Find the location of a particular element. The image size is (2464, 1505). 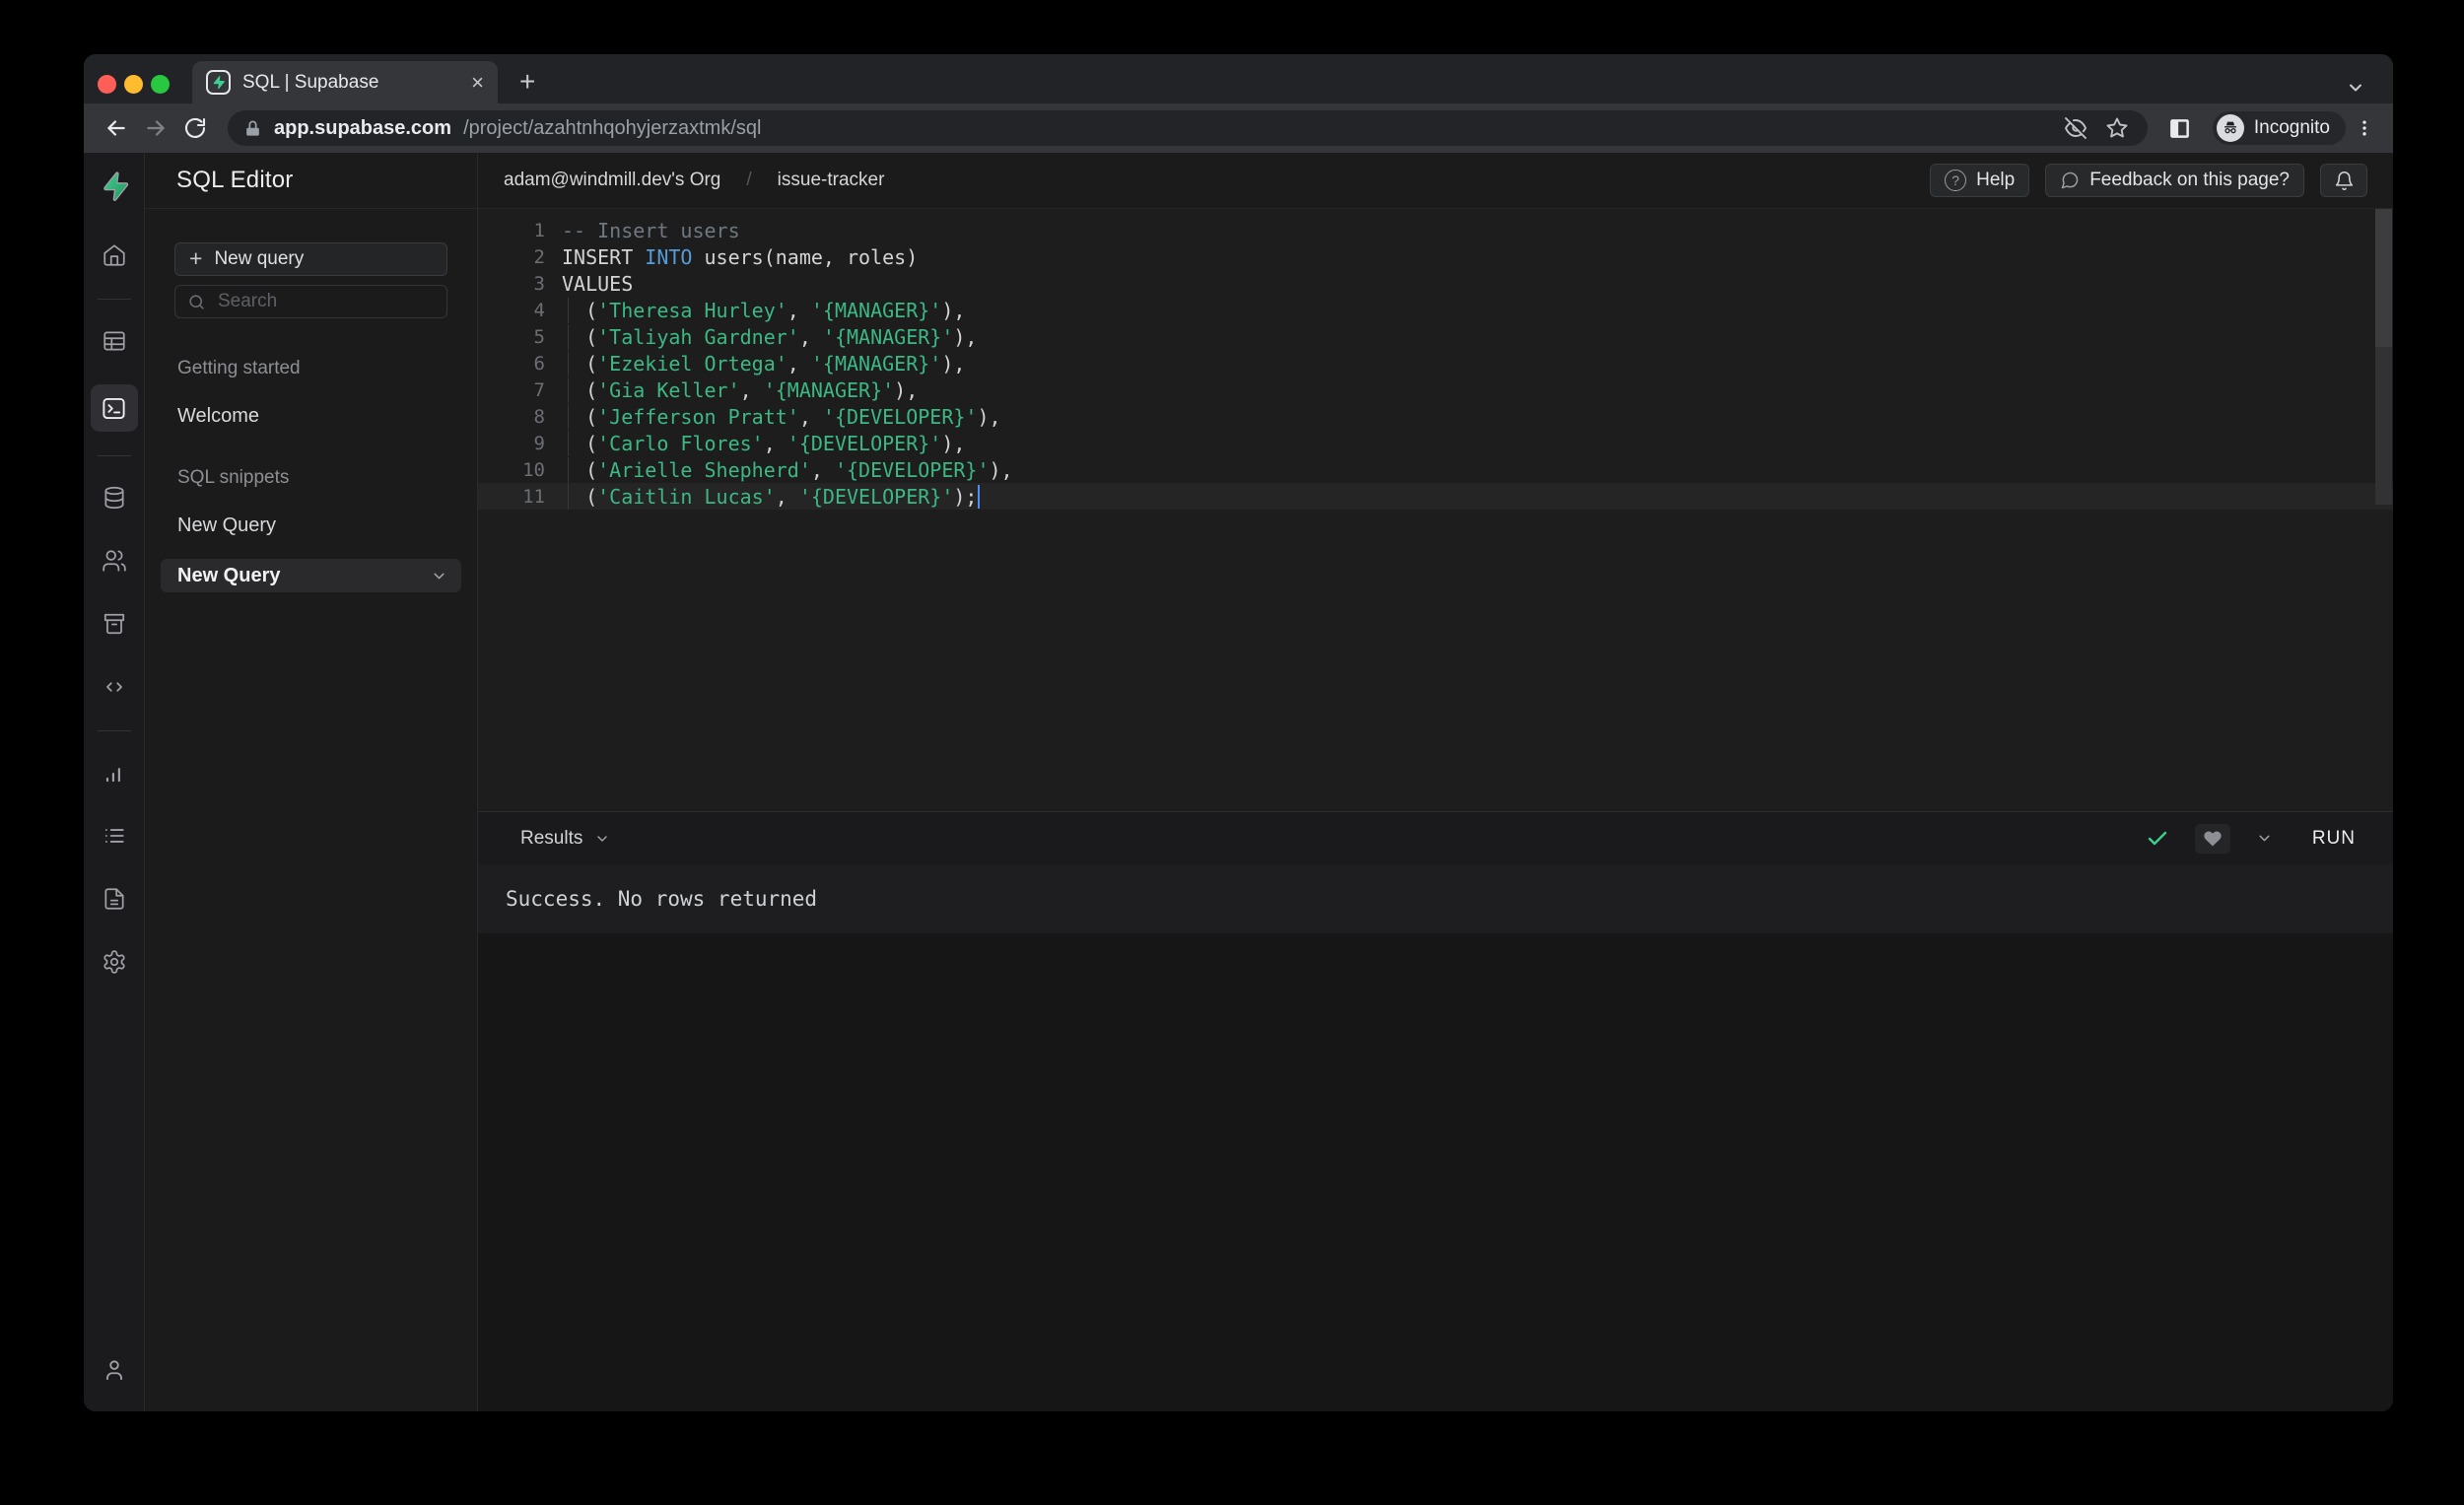

scrollbar-thumb is located at coordinates (2383, 278).